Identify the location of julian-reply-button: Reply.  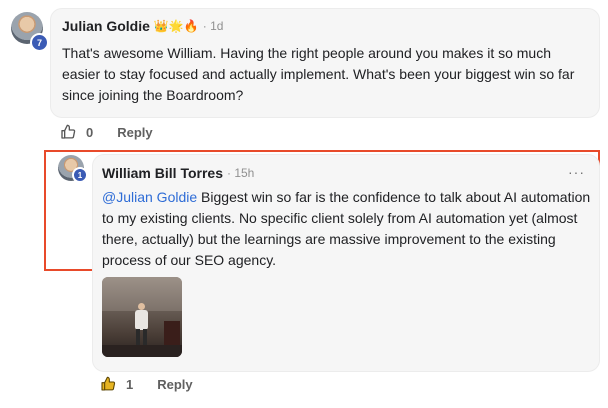
(134, 132).